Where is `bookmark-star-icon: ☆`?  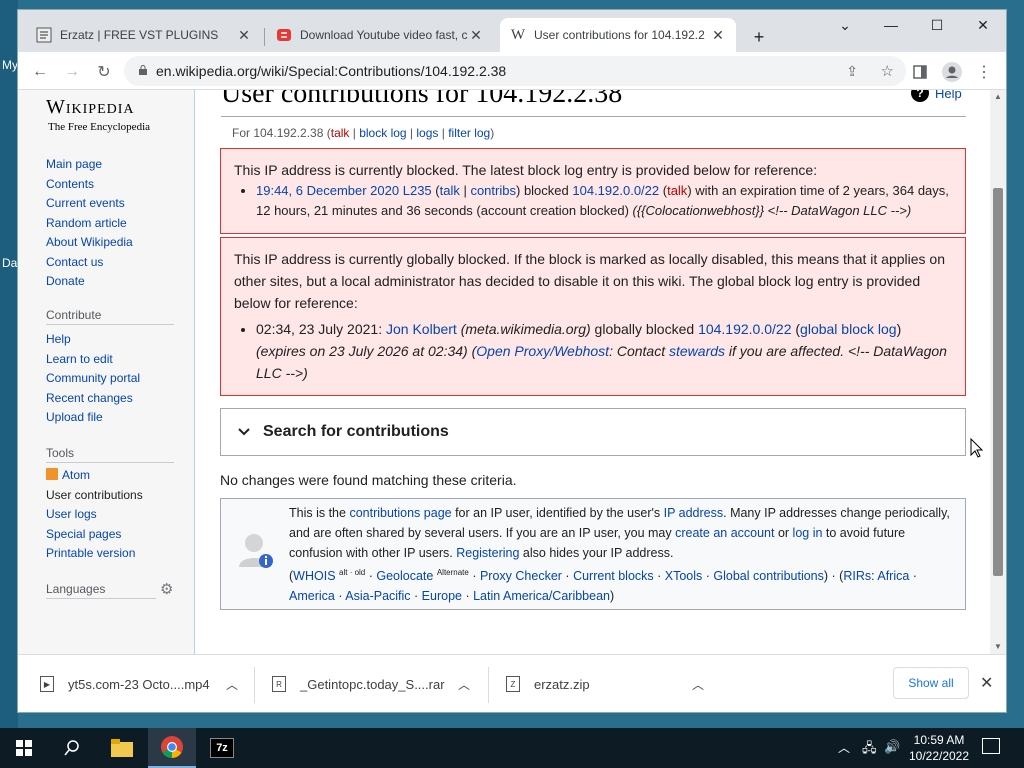
bookmark-star-icon: ☆ is located at coordinates (887, 71).